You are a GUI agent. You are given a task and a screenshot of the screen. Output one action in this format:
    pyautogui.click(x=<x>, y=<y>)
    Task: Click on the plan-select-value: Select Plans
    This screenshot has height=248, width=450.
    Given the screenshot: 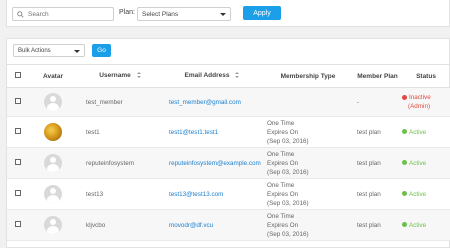 What is the action you would take?
    pyautogui.click(x=160, y=14)
    